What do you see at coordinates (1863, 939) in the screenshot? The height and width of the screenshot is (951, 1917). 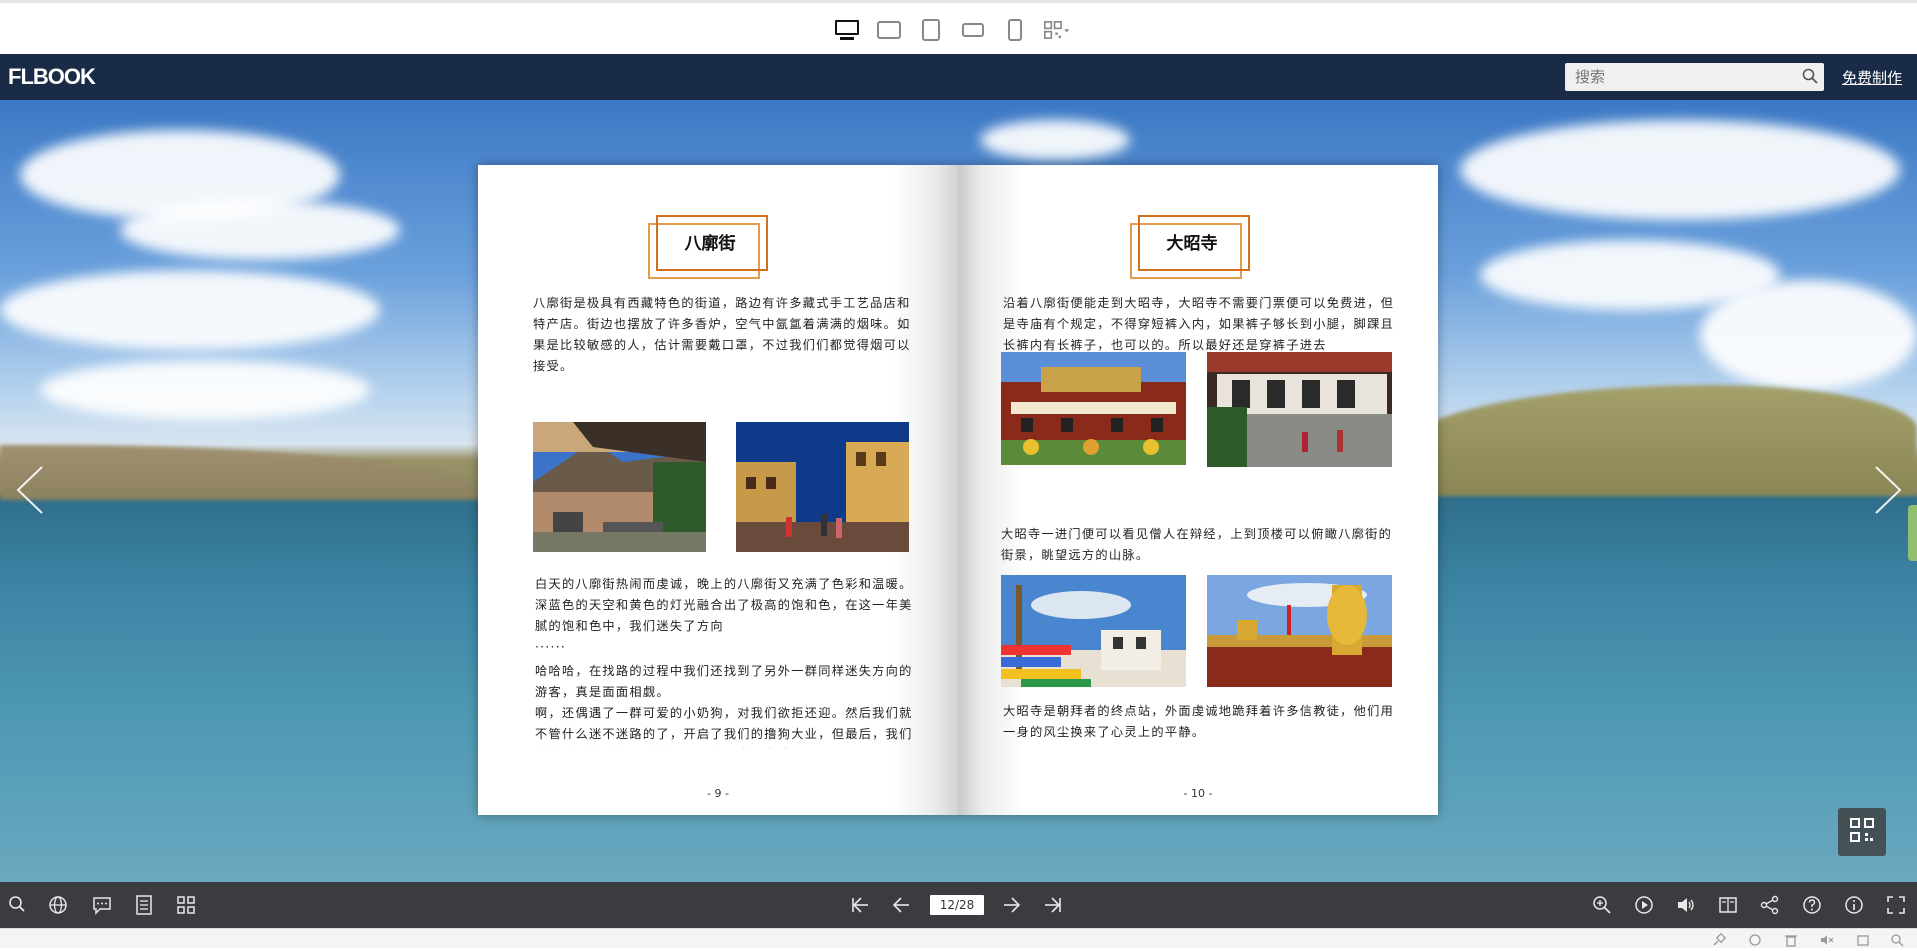 I see `window-icon` at bounding box center [1863, 939].